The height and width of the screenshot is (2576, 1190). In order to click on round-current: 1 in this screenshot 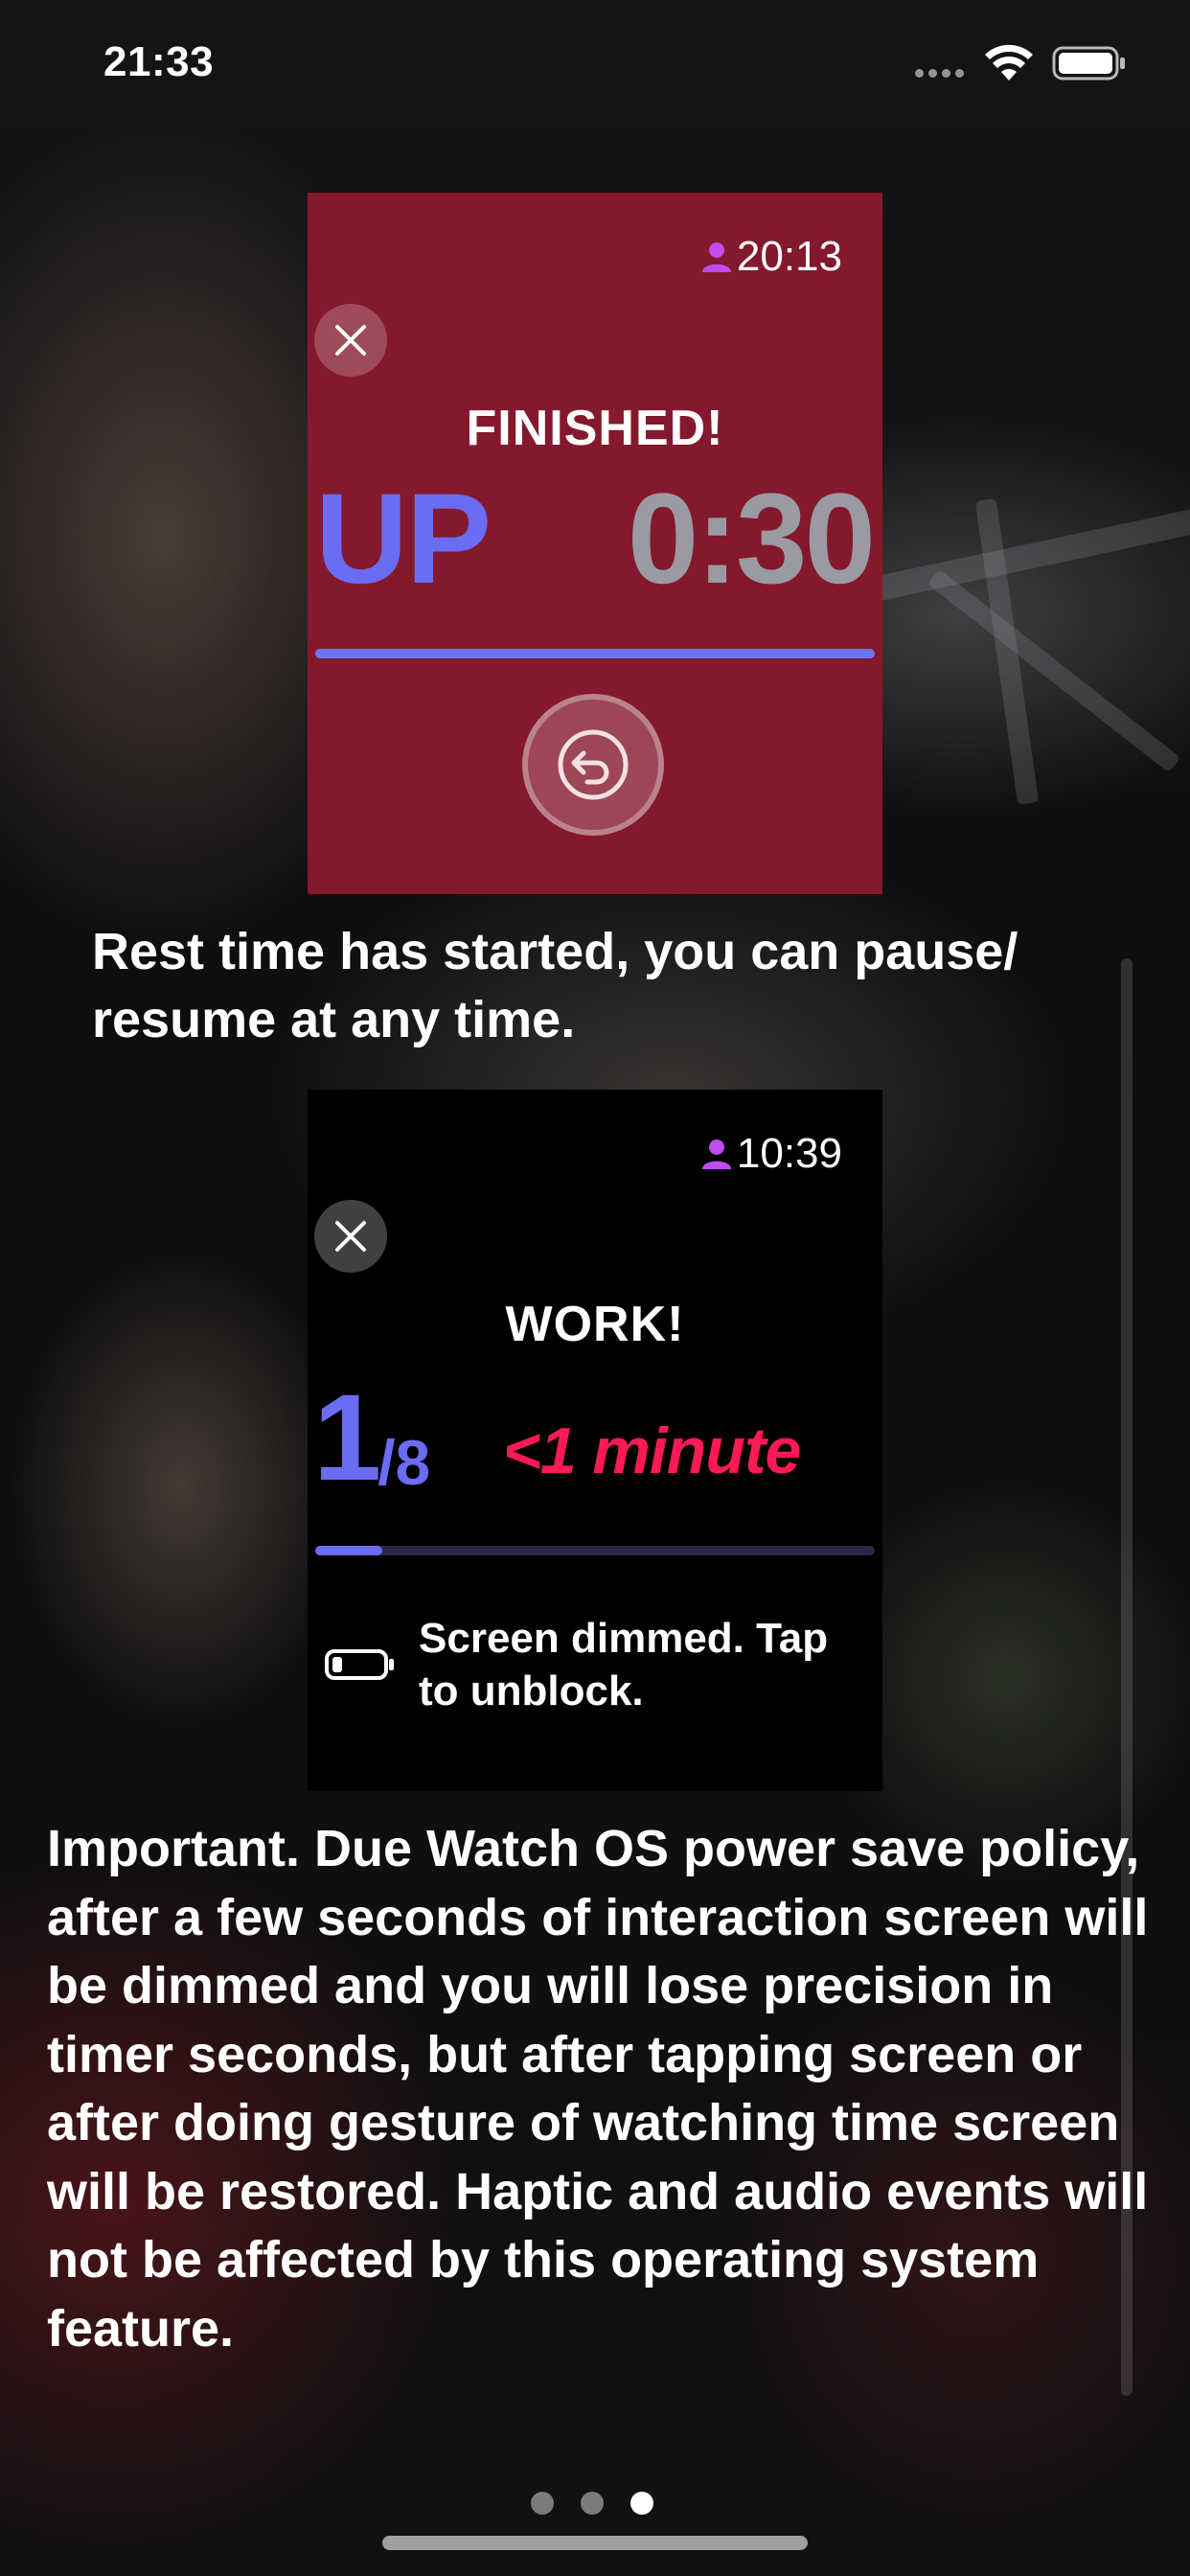, I will do `click(347, 1437)`.